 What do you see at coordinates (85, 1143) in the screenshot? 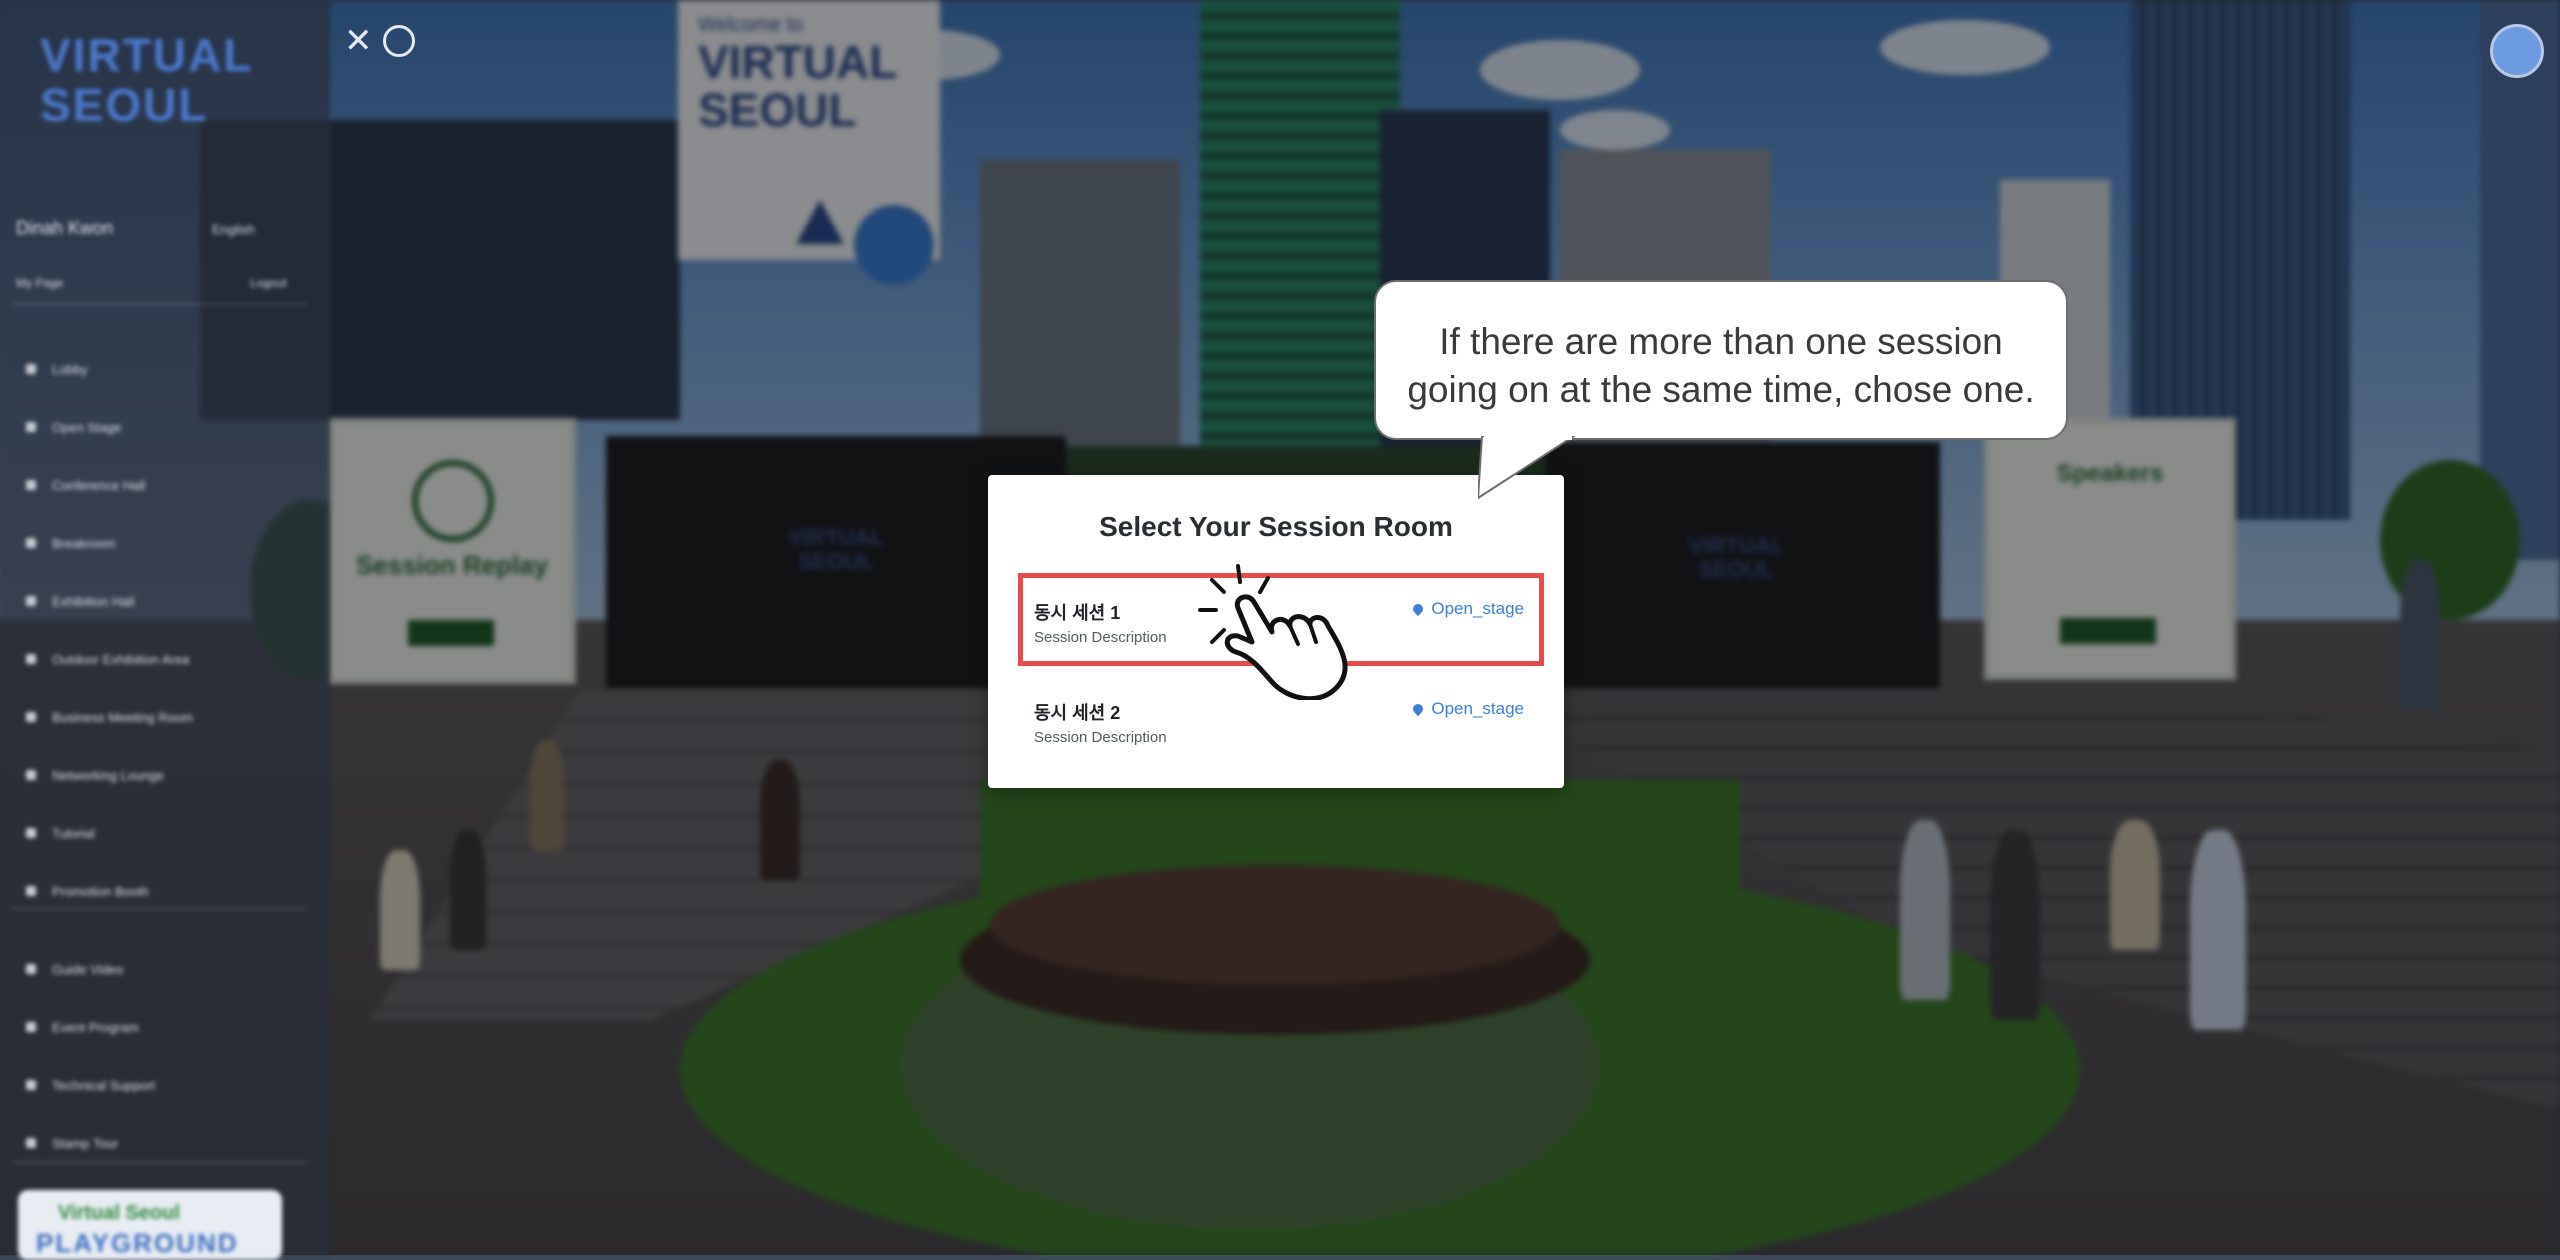
I see `sidebar-item-label: Stamp Tour` at bounding box center [85, 1143].